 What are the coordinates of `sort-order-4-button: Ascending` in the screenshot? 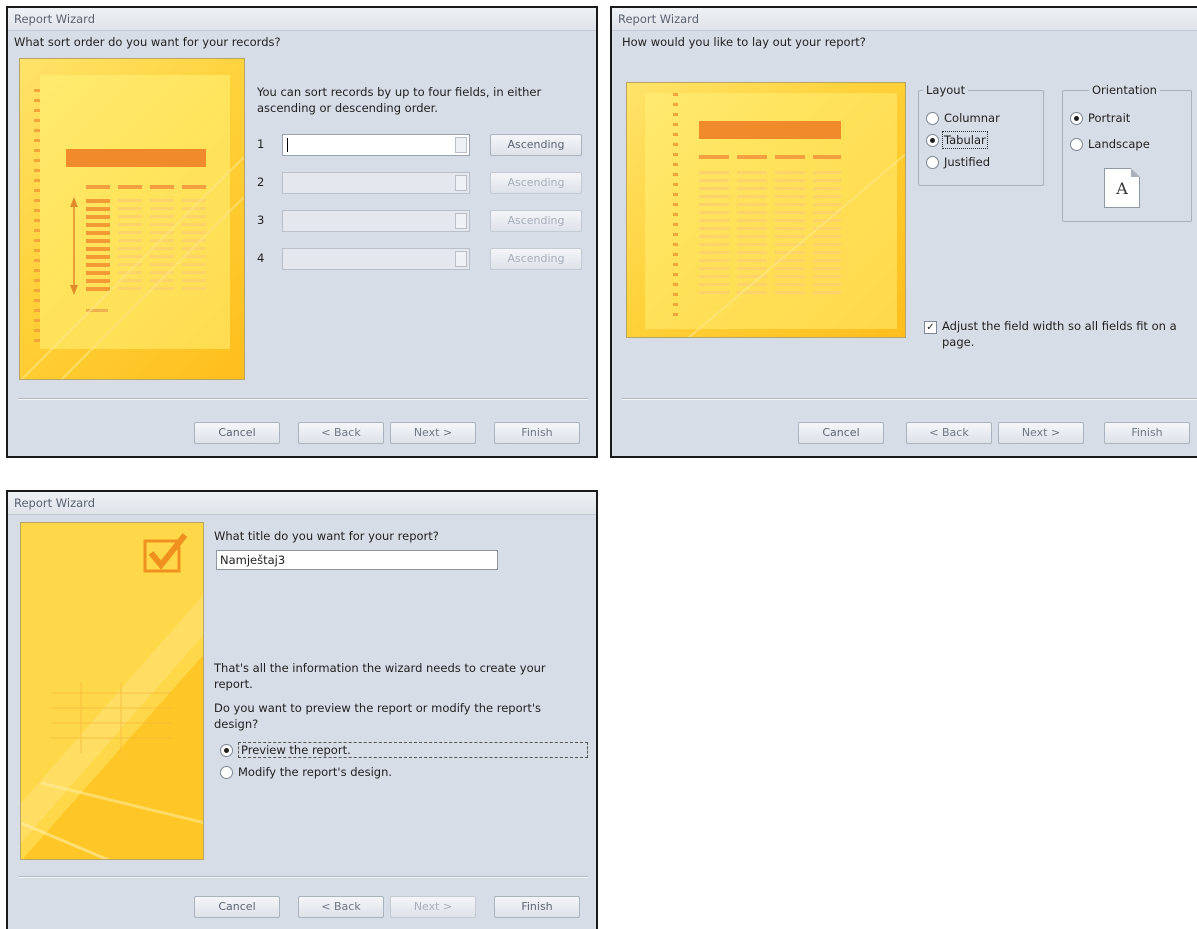 It's located at (536, 259).